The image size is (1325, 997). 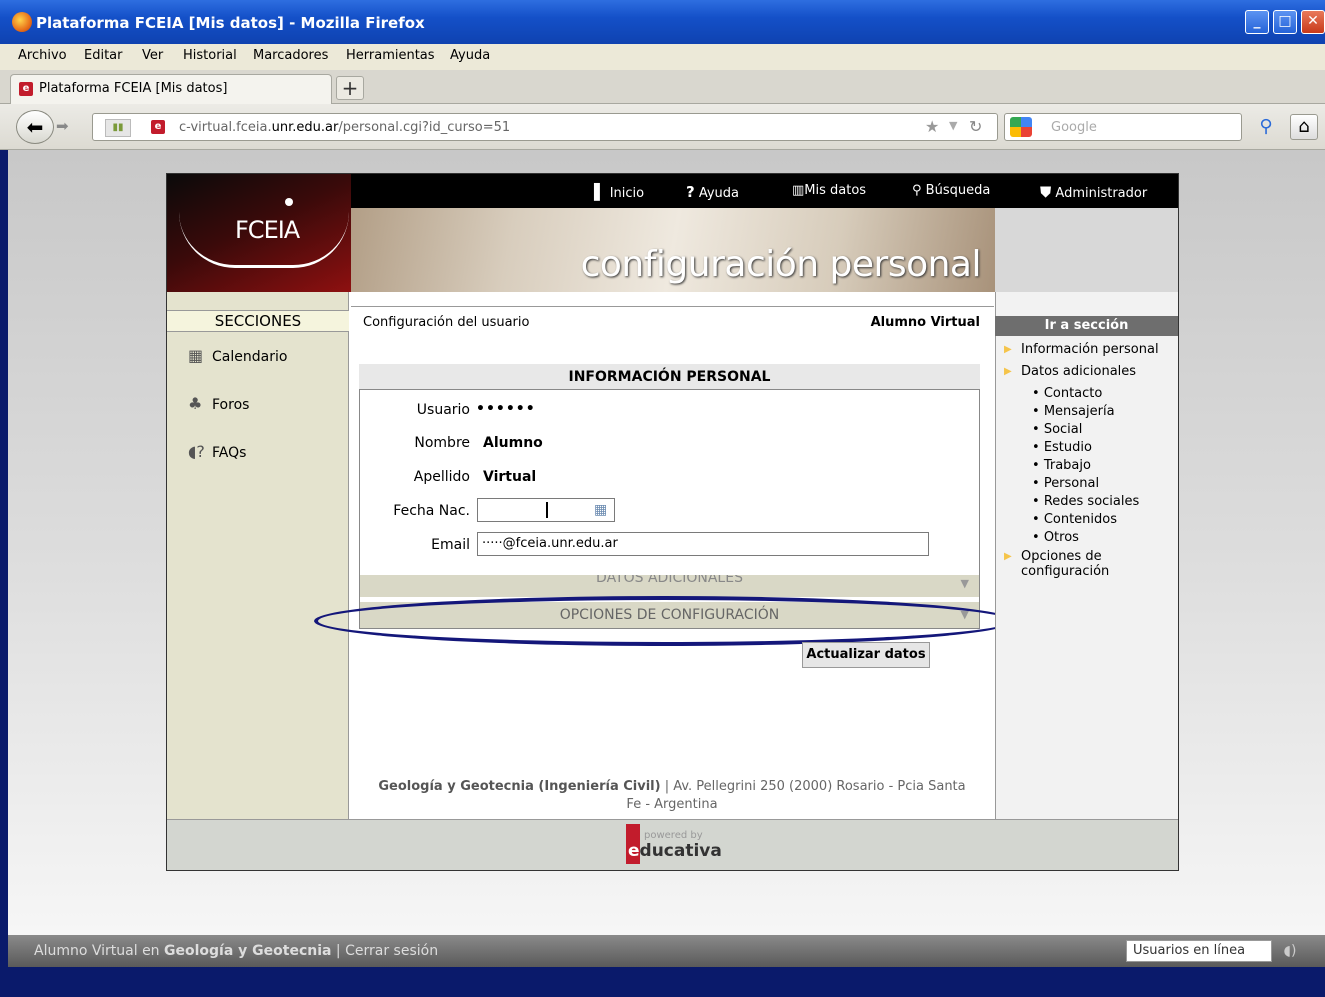 I want to click on expand-arrow-icon: ▼, so click(x=964, y=583).